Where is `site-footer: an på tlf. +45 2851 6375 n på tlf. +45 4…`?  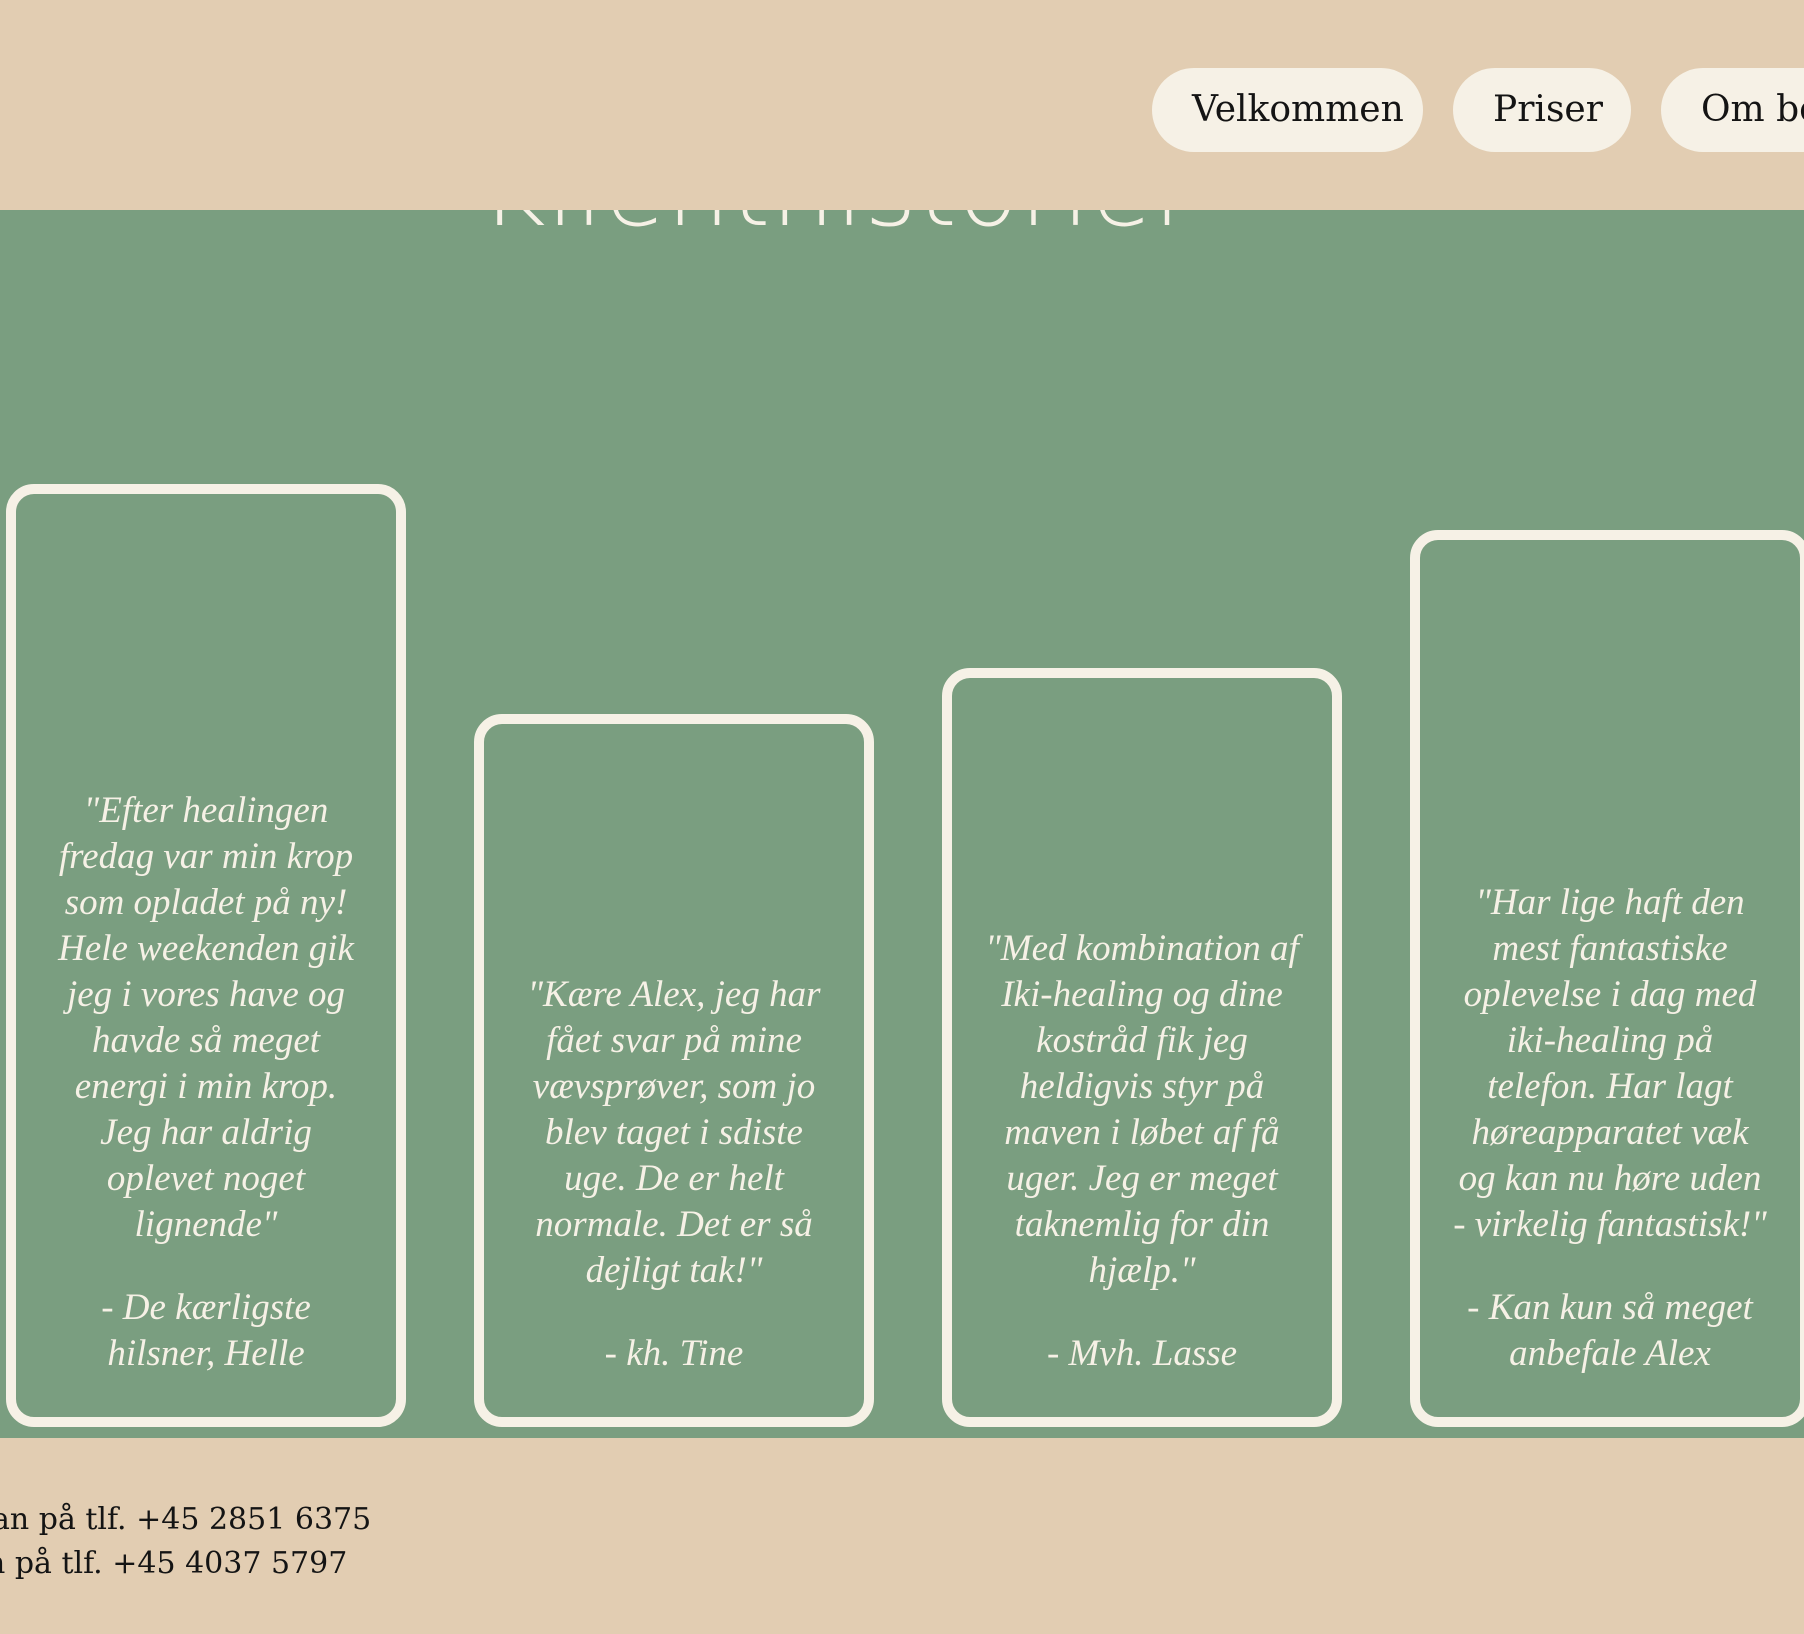
site-footer: an på tlf. +45 2851 6375 n på tlf. +45 4… is located at coordinates (902, 1536).